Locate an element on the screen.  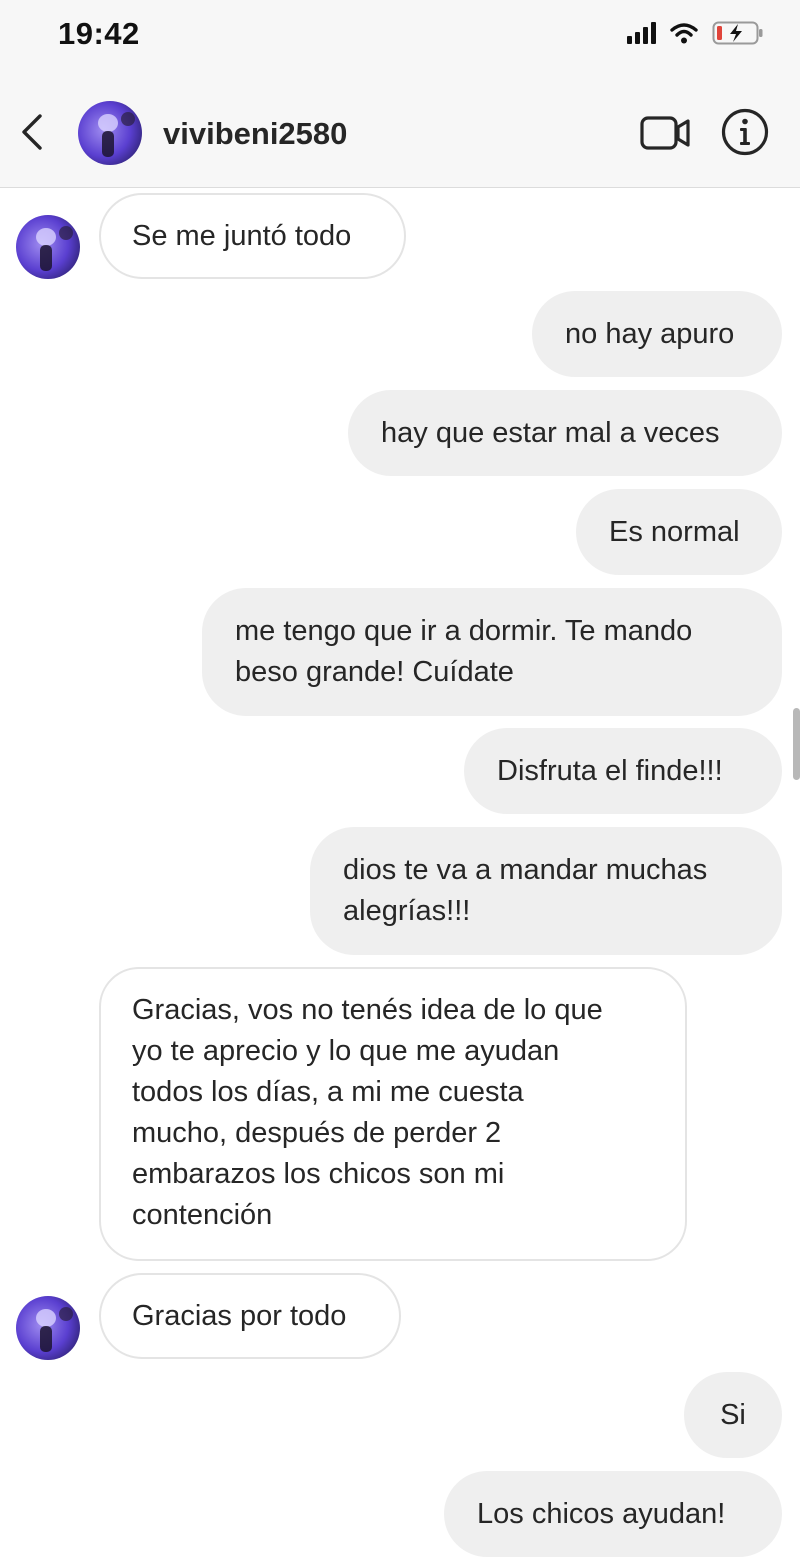
battery-charging-icon is located at coordinates (737, 33).